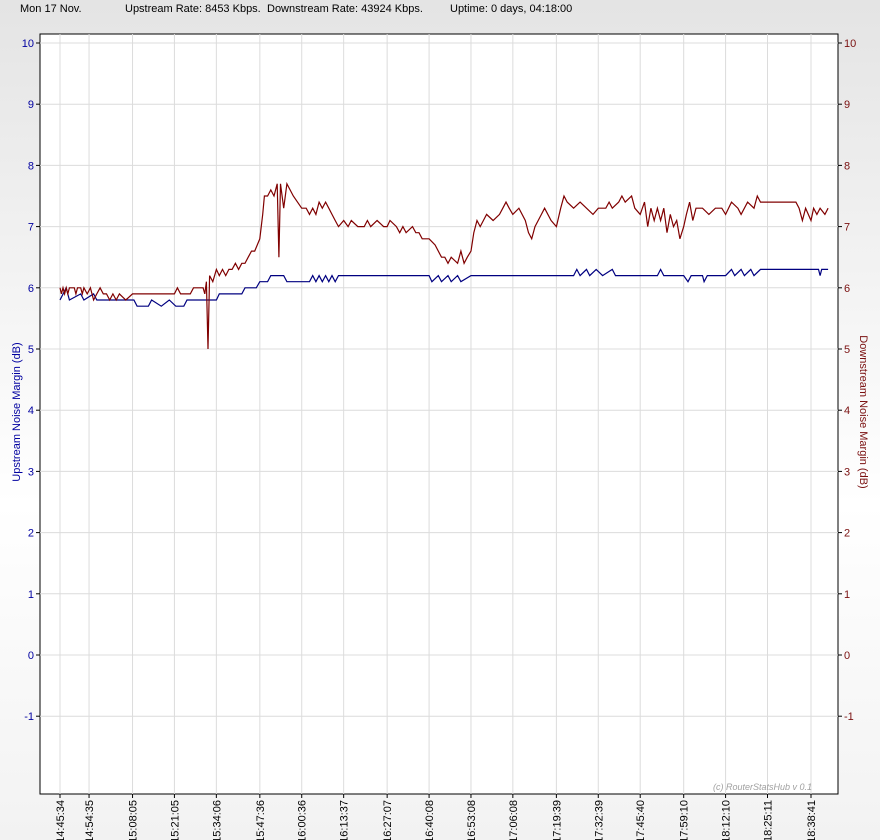 This screenshot has height=840, width=880. I want to click on x-tick-label: 17:19:39, so click(557, 820).